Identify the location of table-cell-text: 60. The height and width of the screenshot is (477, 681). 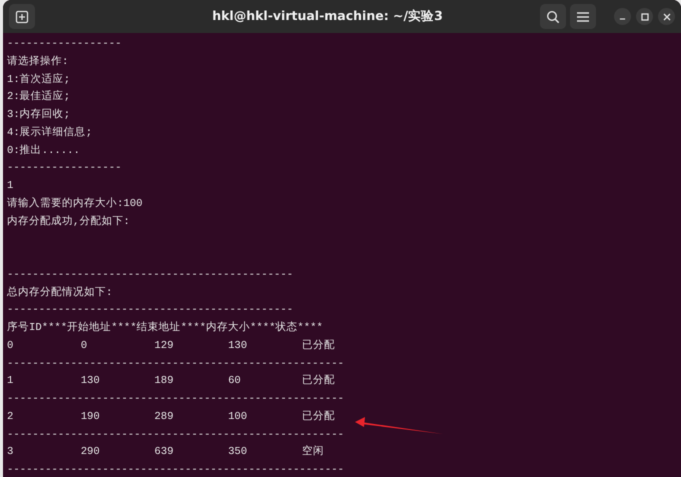
(235, 382).